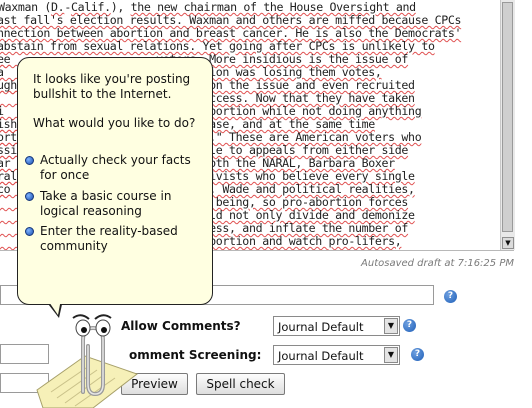 This screenshot has height=408, width=532. What do you see at coordinates (114, 123) in the screenshot?
I see `assistant-question: What would you like to do?` at bounding box center [114, 123].